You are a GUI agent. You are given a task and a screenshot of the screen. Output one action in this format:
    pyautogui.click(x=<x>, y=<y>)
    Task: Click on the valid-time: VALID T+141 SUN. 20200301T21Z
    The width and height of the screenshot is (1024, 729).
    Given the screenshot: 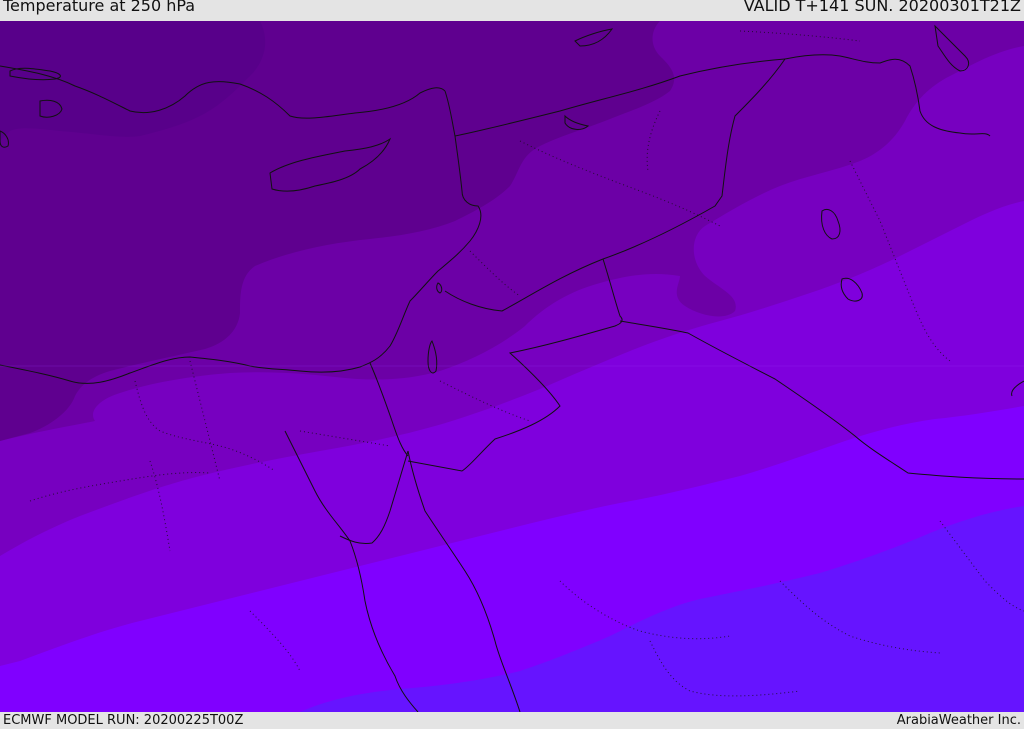 What is the action you would take?
    pyautogui.click(x=882, y=7)
    